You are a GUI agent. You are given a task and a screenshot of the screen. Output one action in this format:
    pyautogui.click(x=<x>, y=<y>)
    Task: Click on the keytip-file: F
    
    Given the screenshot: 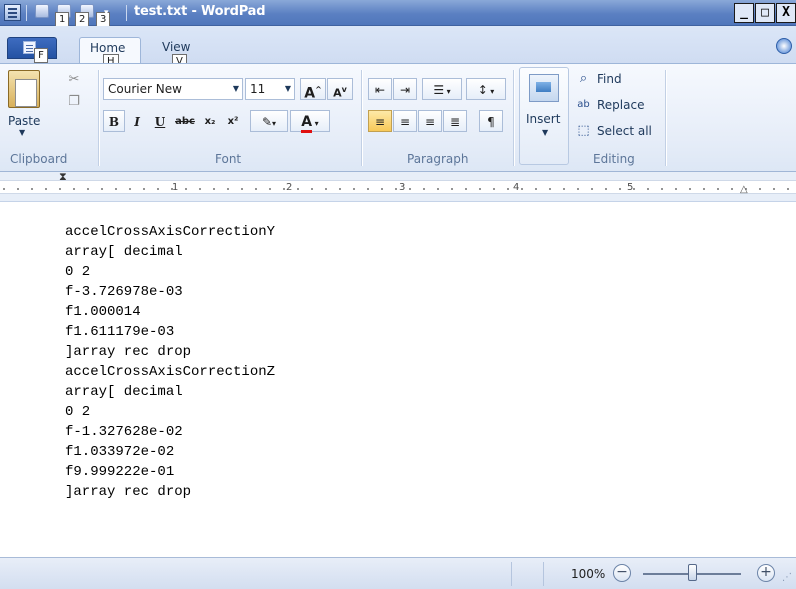 What is the action you would take?
    pyautogui.click(x=41, y=55)
    